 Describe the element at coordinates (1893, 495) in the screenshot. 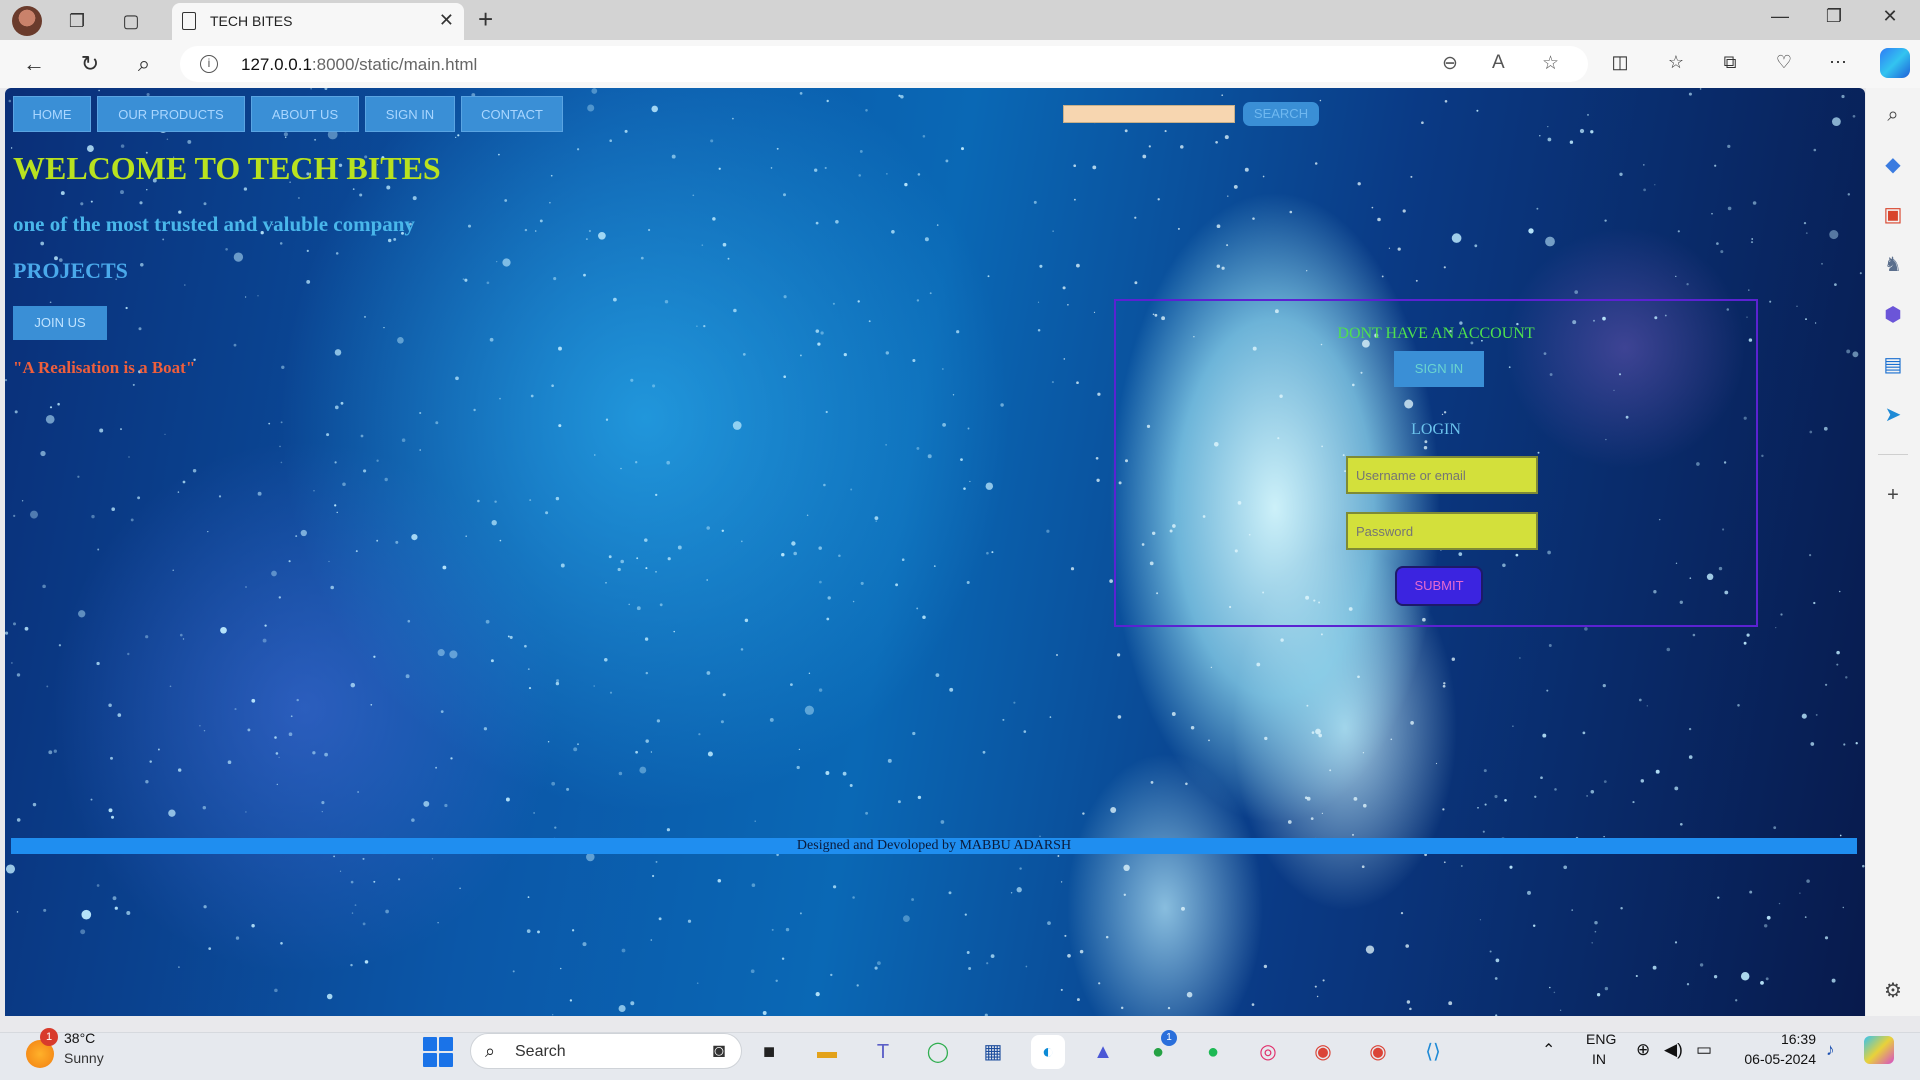

I see `add-sidebar-app-icon: +` at that location.